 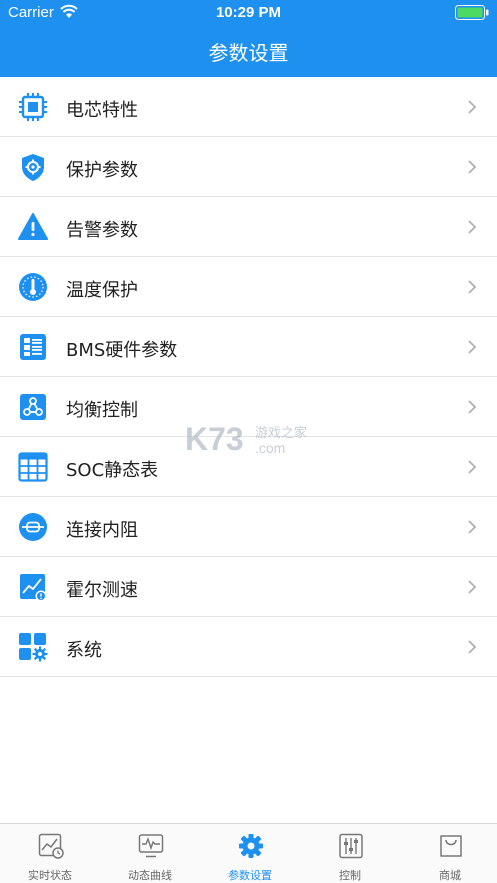 I want to click on monitor-curve-icon, so click(x=151, y=846).